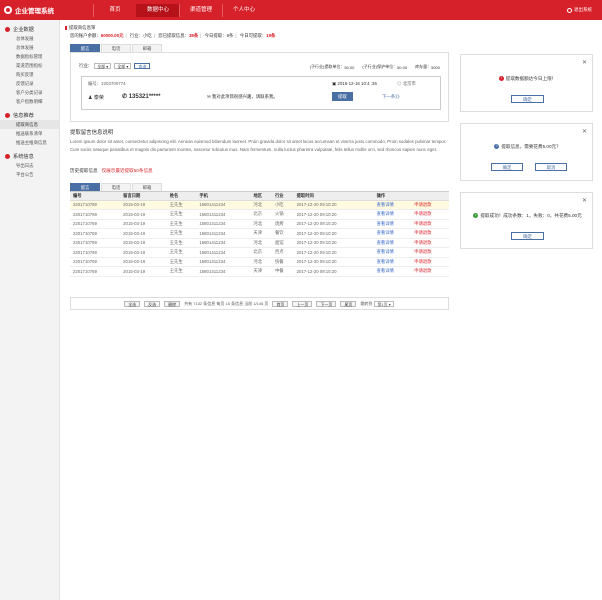 The width and height of the screenshot is (602, 600). I want to click on delete-button: 删除, so click(172, 303).